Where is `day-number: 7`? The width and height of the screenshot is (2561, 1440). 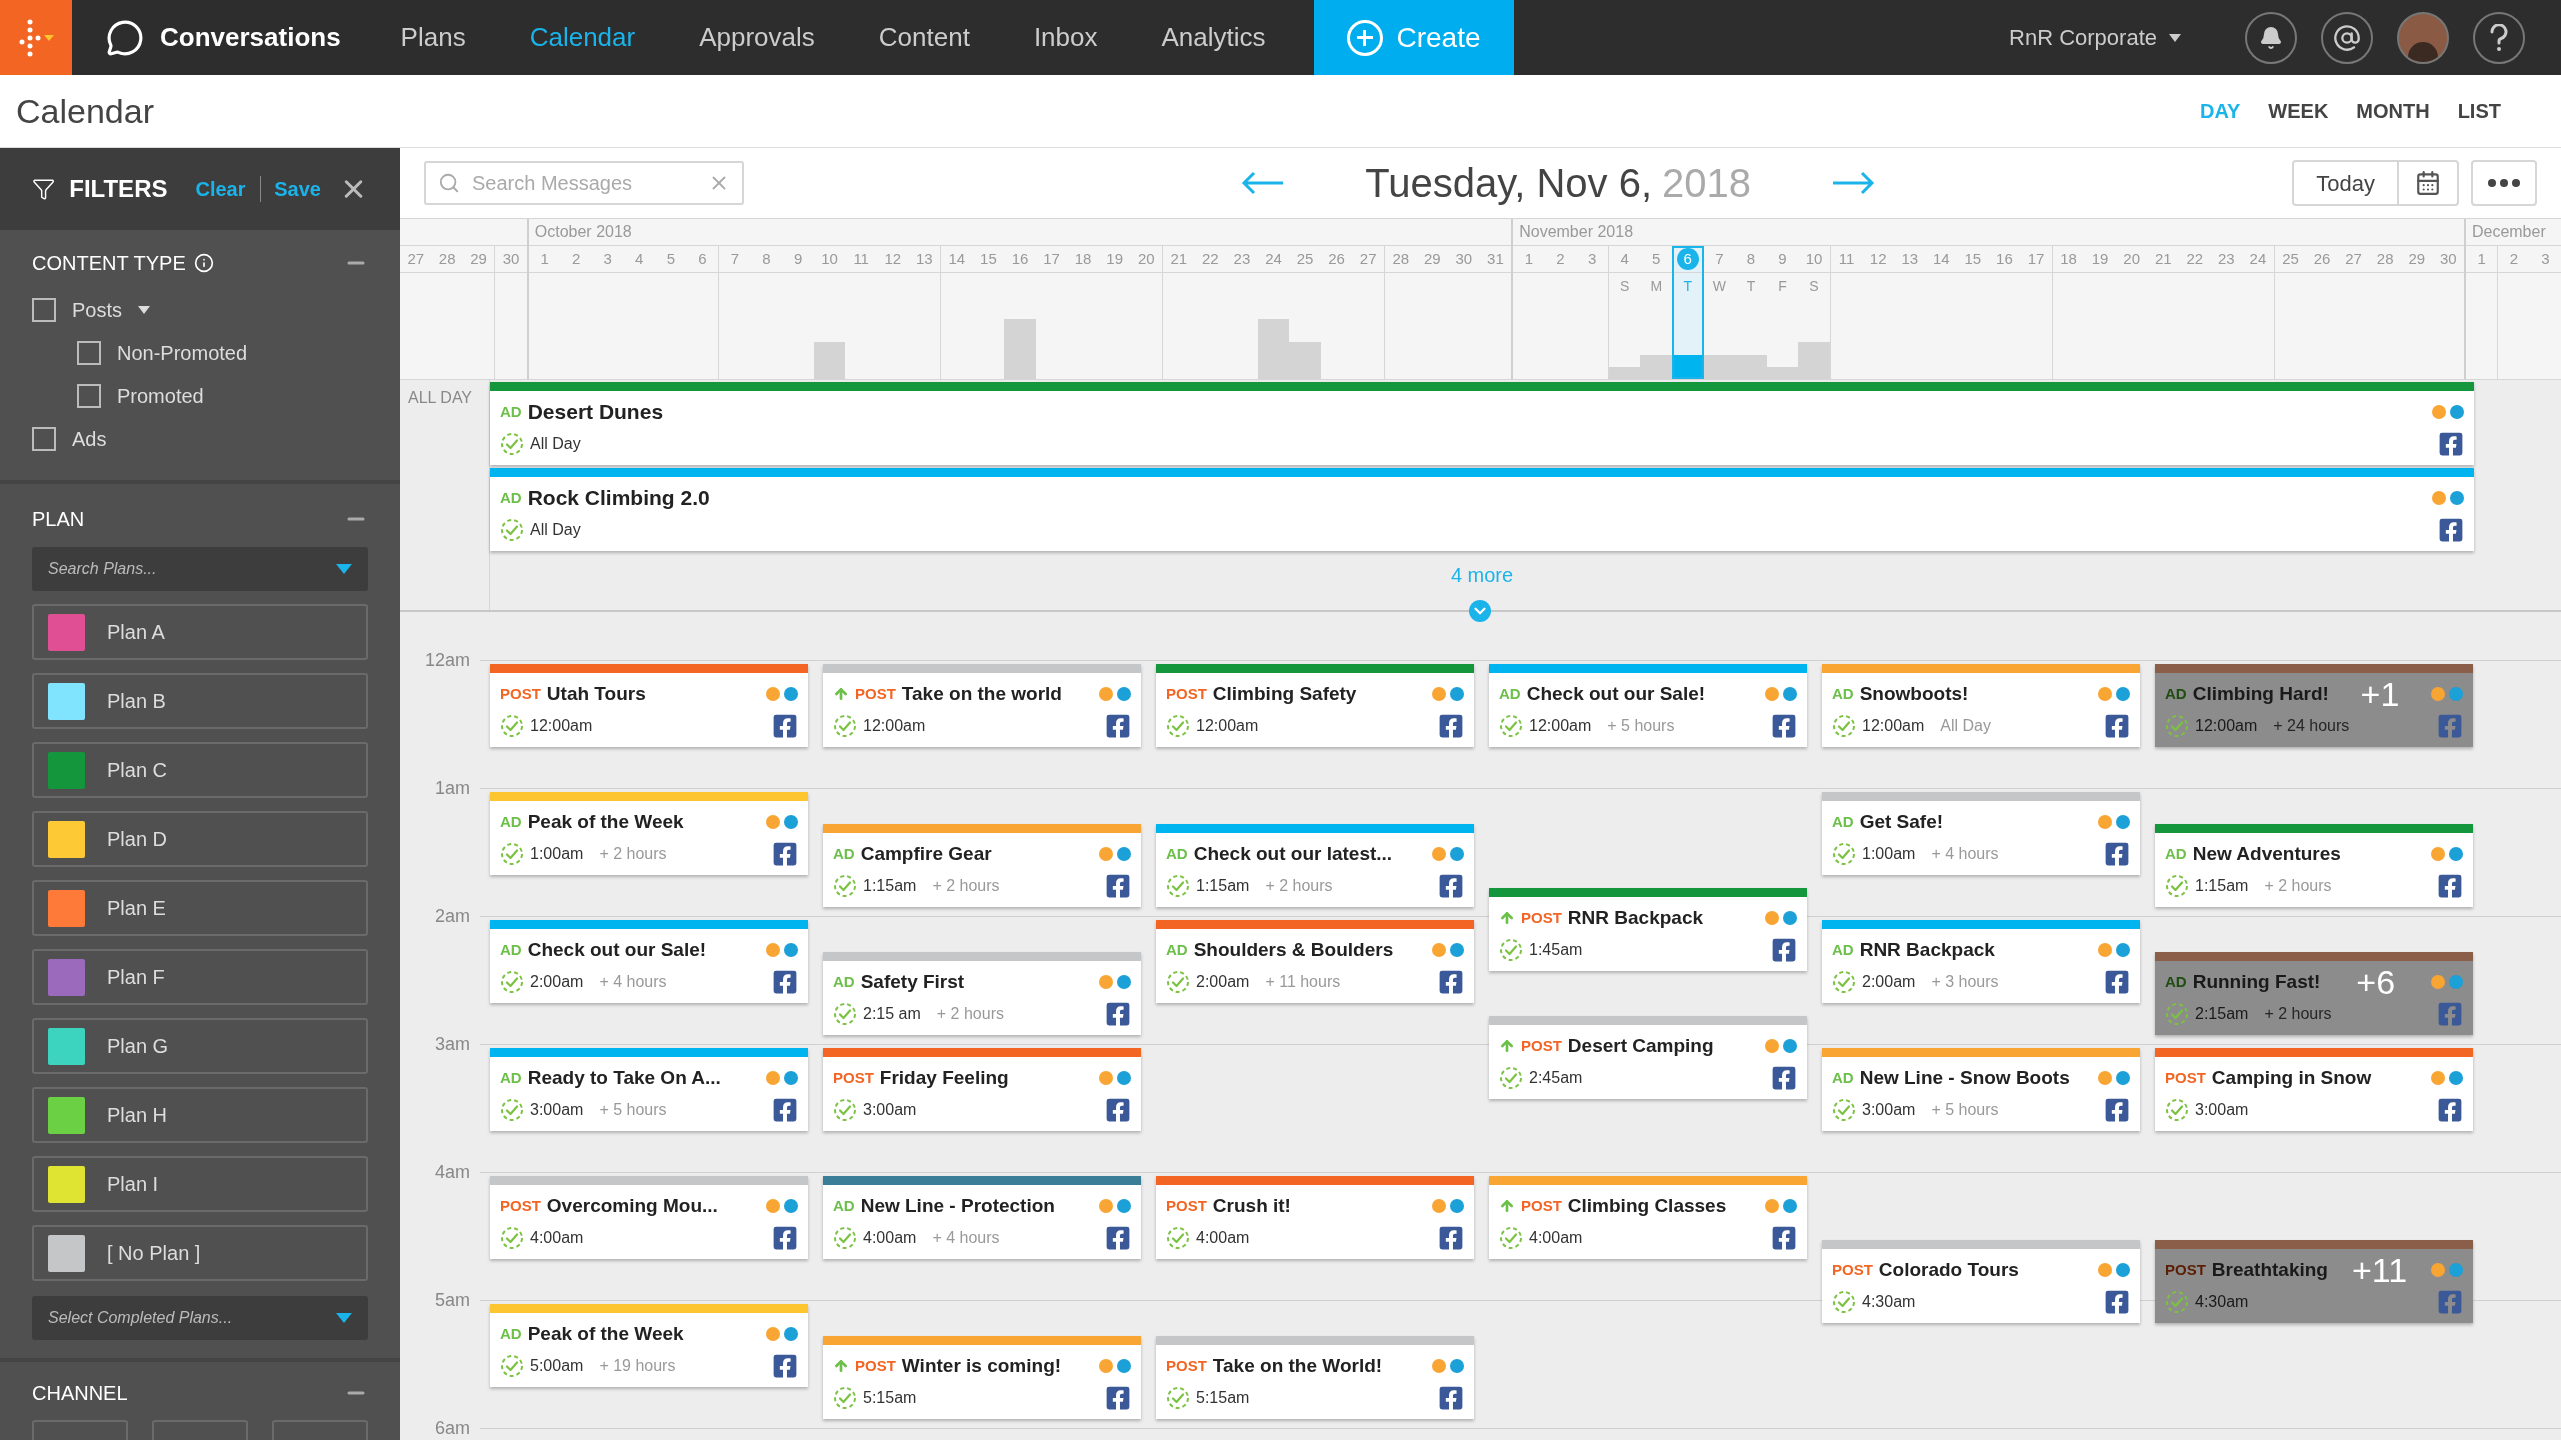
day-number: 7 is located at coordinates (1719, 259).